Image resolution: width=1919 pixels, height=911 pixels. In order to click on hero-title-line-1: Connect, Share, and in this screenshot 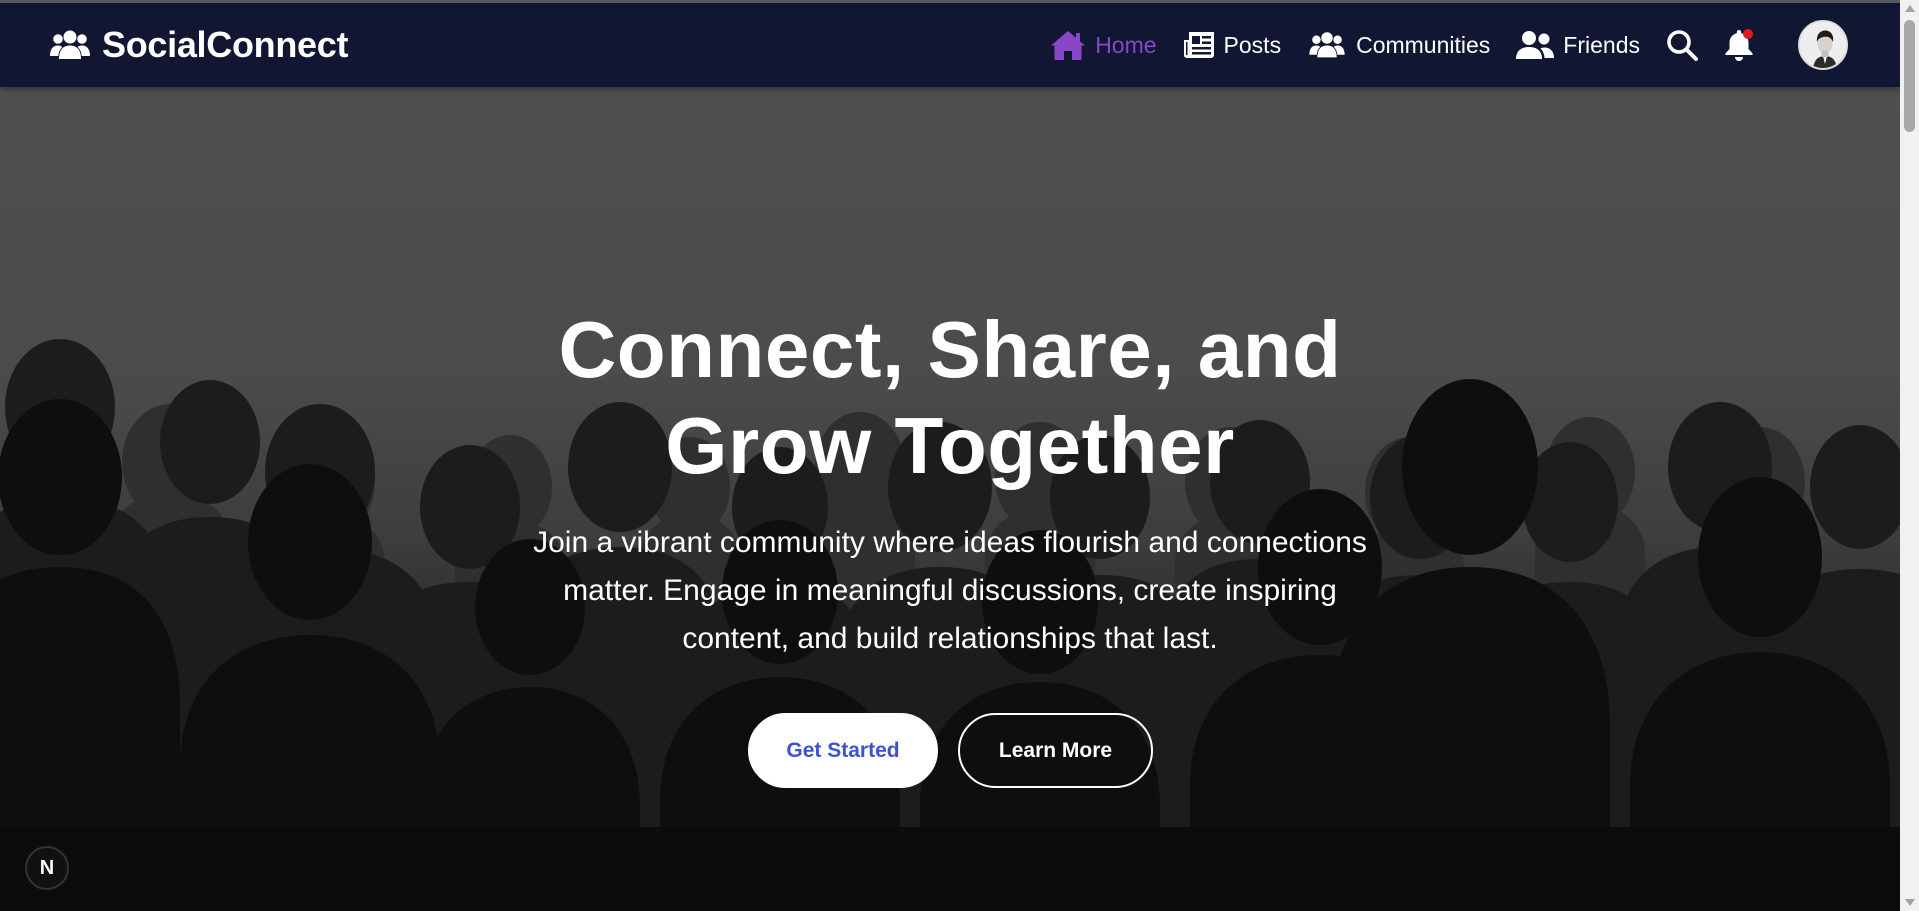, I will do `click(950, 349)`.